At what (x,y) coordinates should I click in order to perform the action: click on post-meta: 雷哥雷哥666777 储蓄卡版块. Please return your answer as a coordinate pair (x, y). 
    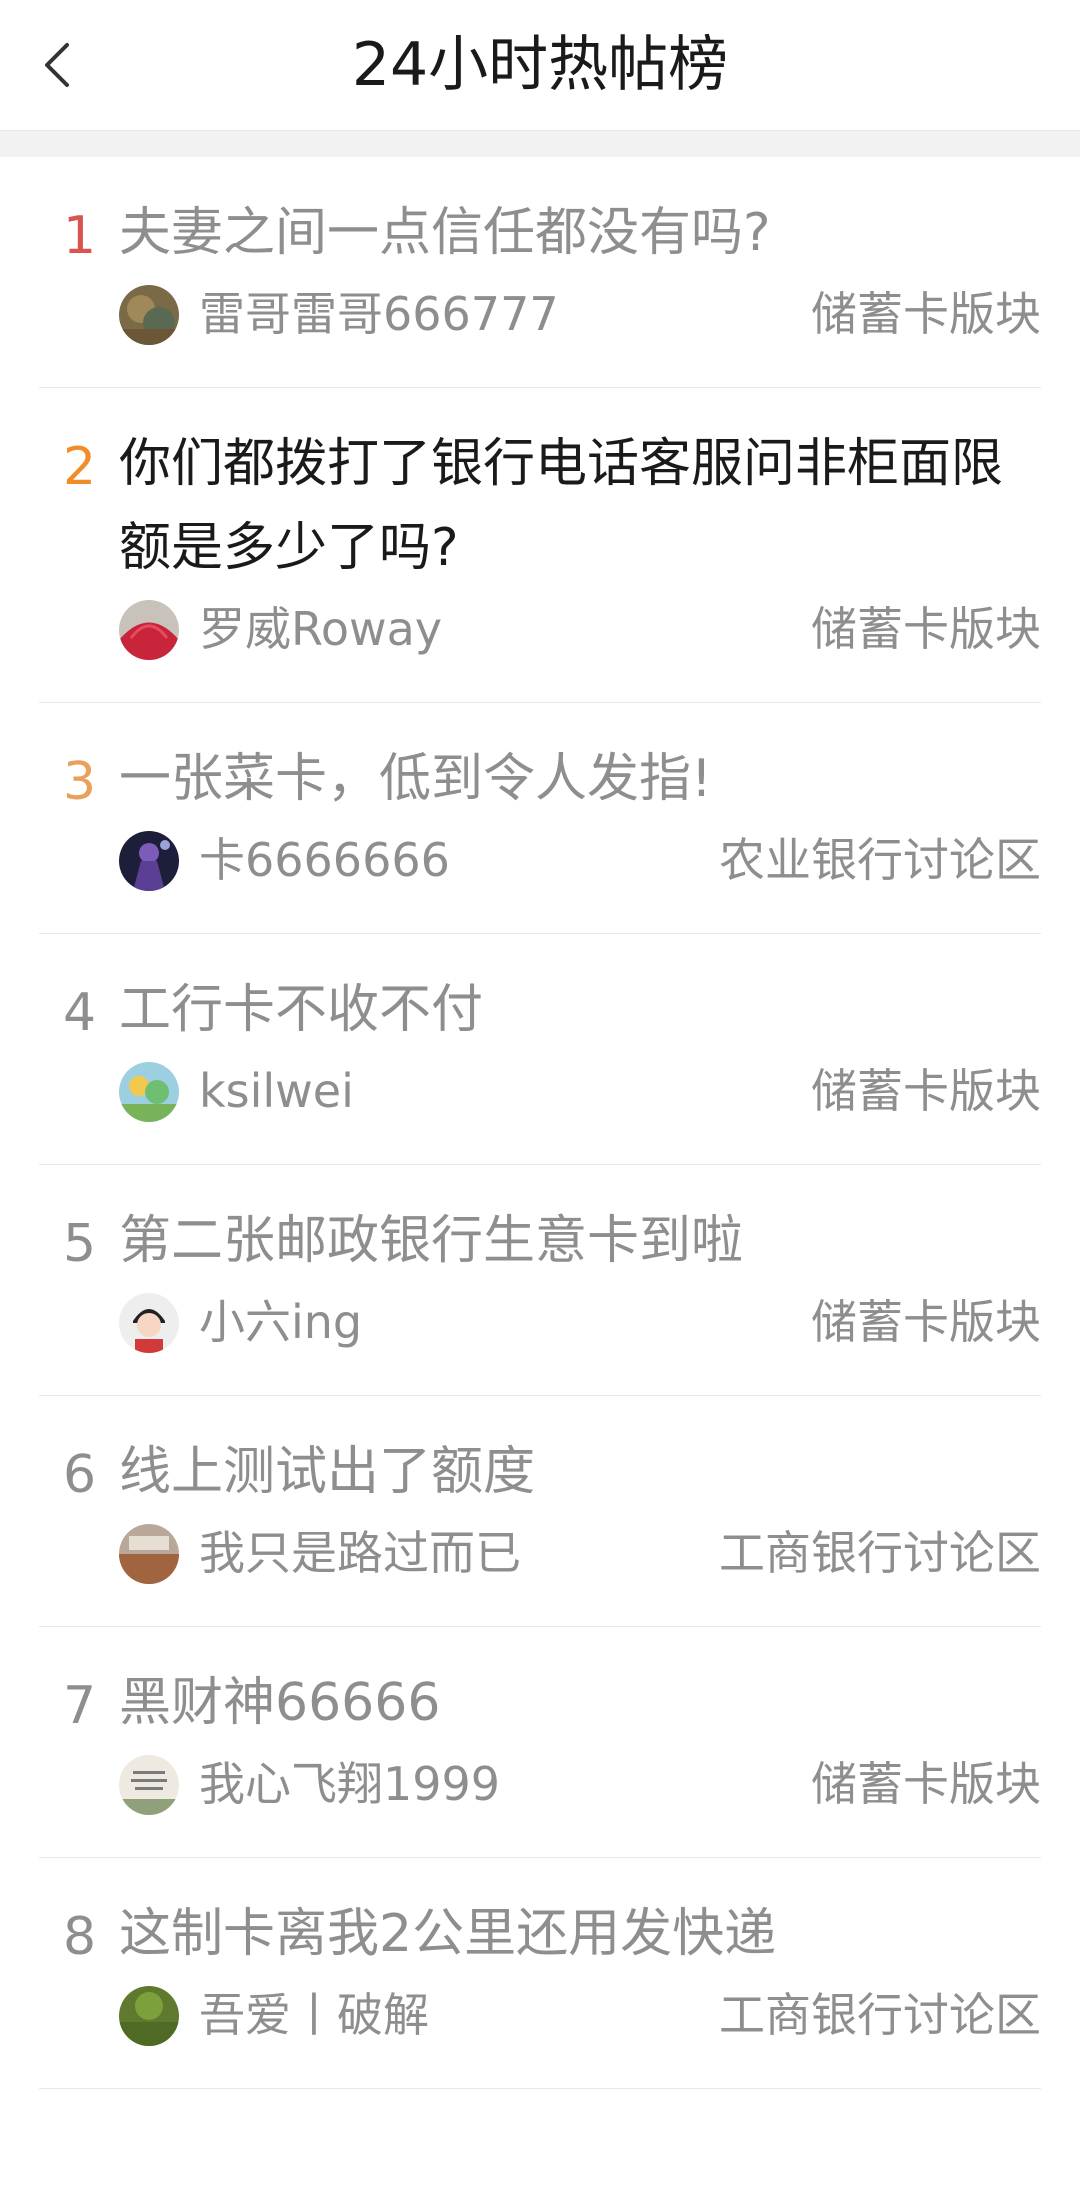
    Looking at the image, I should click on (580, 314).